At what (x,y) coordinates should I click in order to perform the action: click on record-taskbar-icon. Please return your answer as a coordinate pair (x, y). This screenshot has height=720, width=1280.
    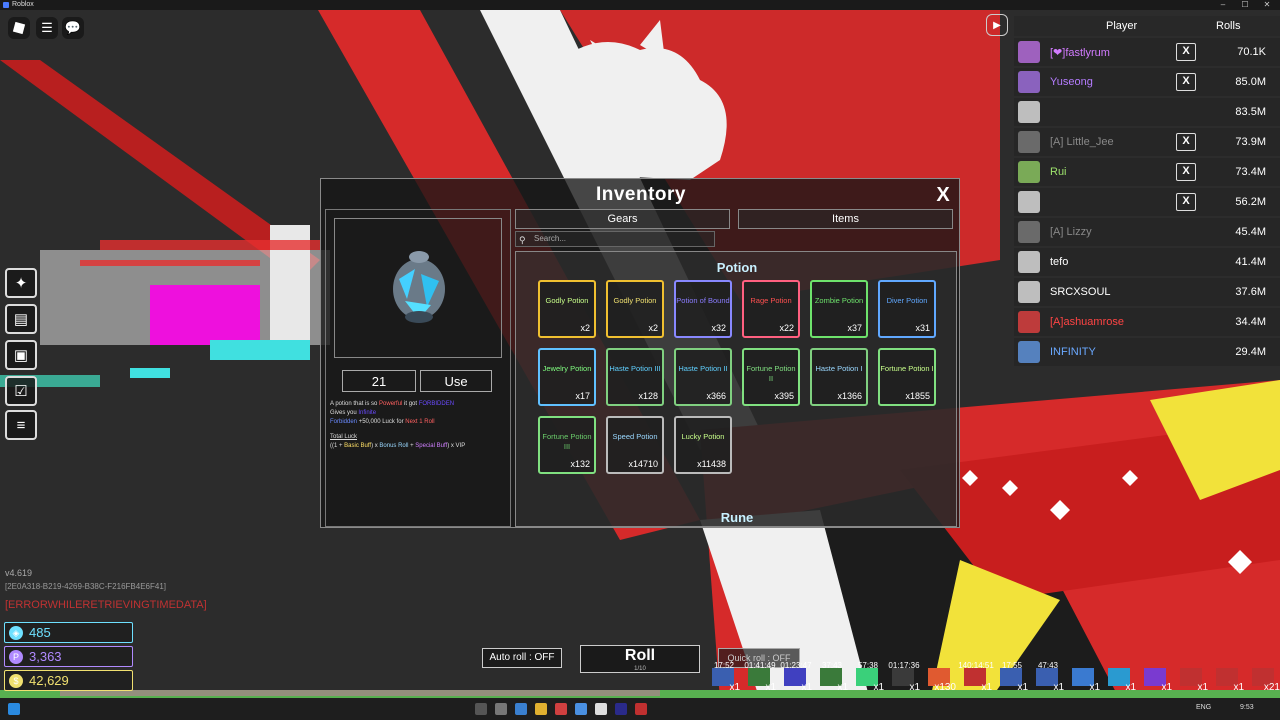
    Looking at the image, I should click on (641, 709).